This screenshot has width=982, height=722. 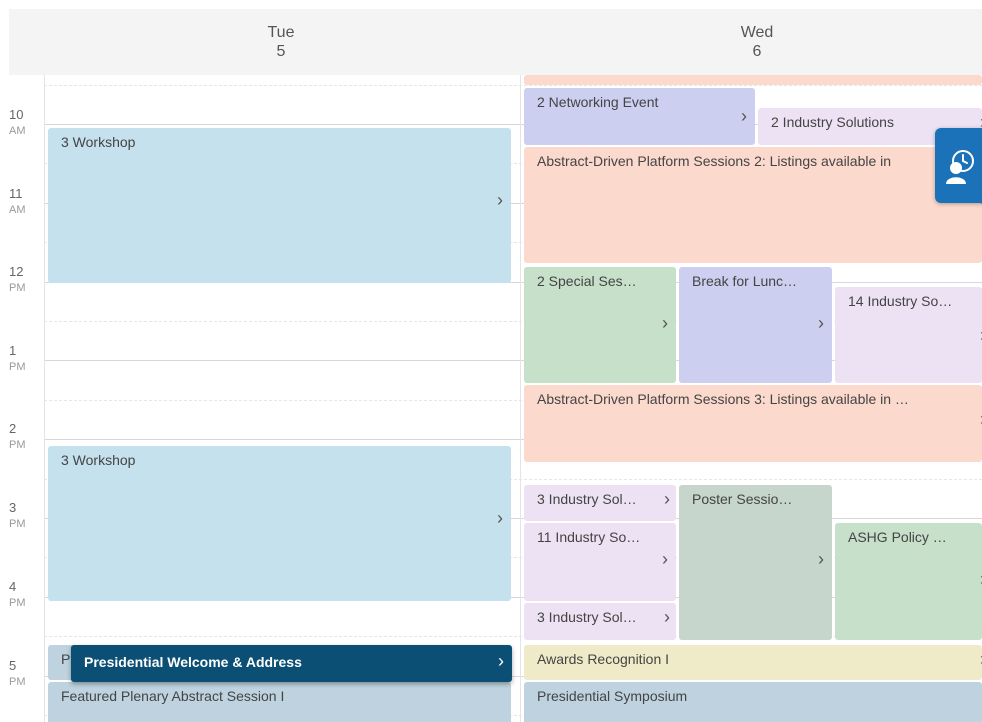 What do you see at coordinates (908, 335) in the screenshot?
I see `event-industry-solutions-14: 14 Industry So… ›` at bounding box center [908, 335].